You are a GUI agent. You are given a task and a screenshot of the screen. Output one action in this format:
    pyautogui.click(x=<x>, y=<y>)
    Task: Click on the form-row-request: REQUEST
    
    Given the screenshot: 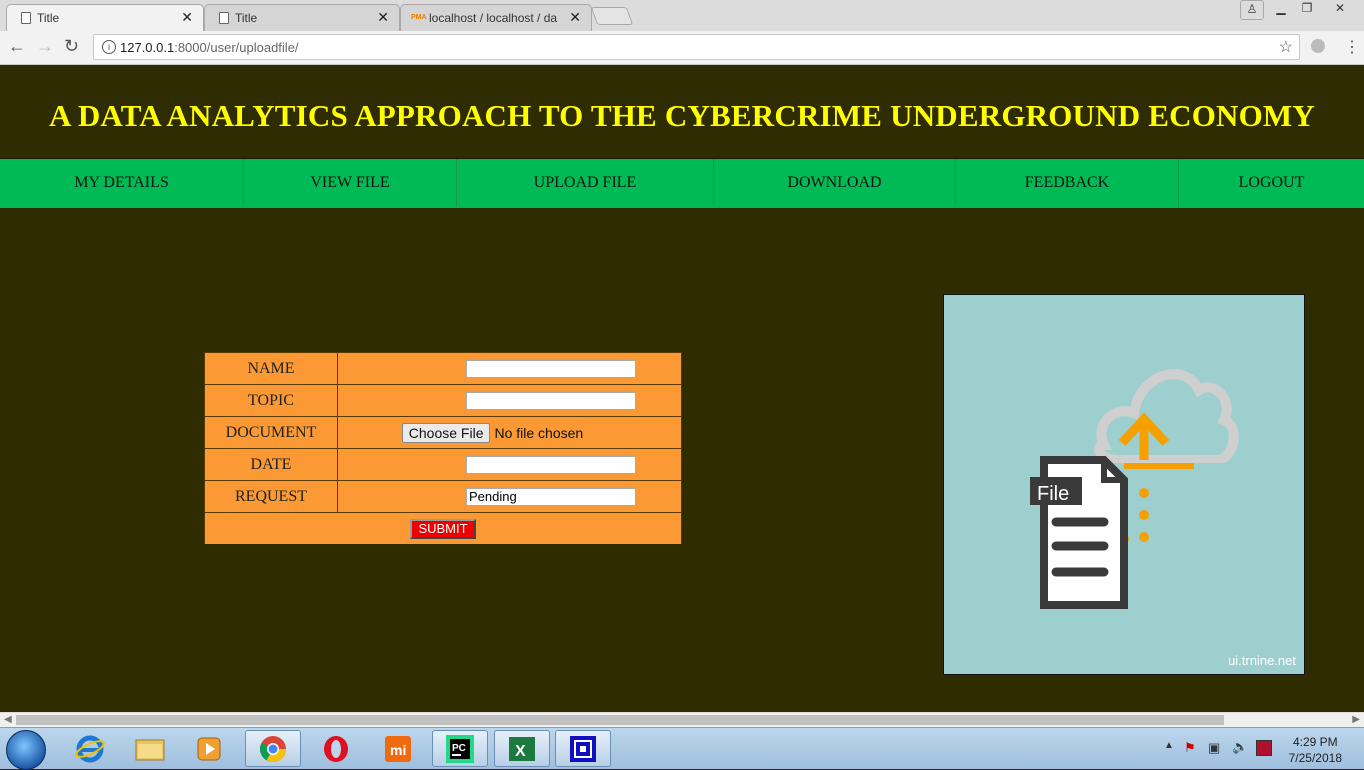 What is the action you would take?
    pyautogui.click(x=443, y=496)
    